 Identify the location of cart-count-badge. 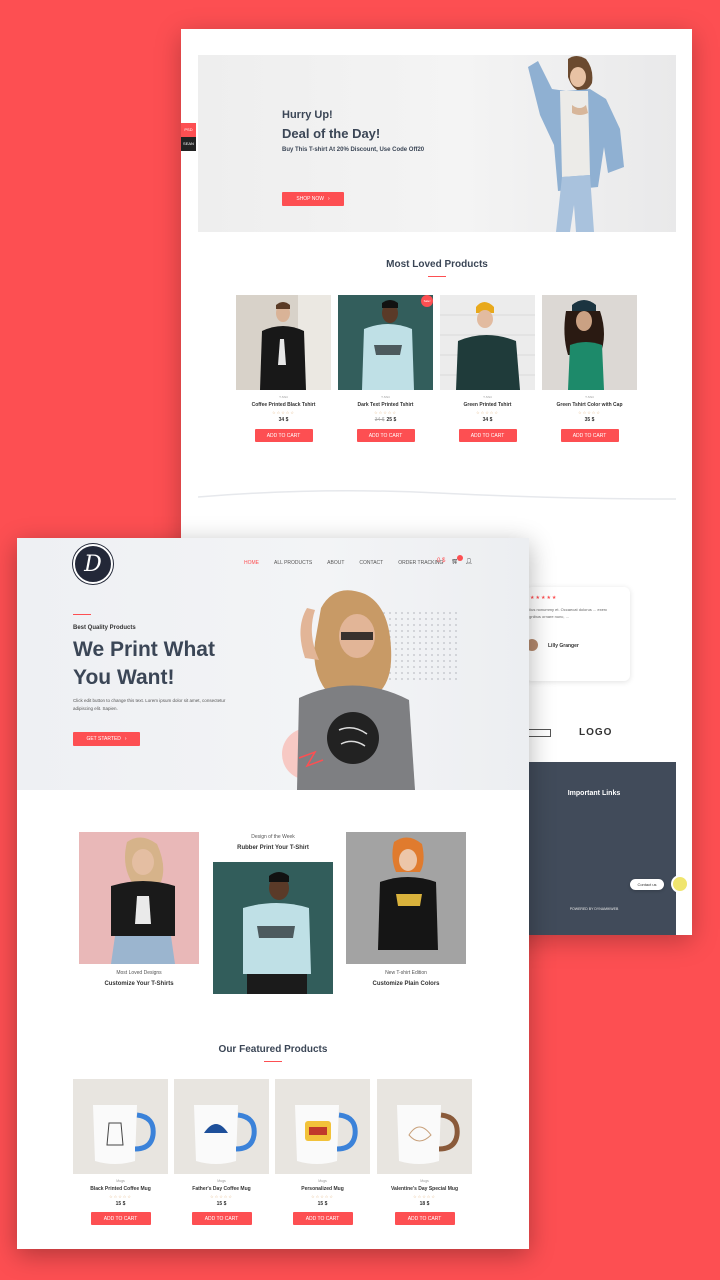
(460, 558).